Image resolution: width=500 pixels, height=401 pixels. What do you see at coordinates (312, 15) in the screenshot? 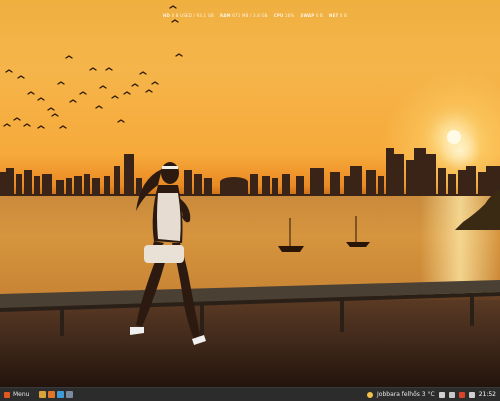
I see `conky-swap: SWAP 0 B` at bounding box center [312, 15].